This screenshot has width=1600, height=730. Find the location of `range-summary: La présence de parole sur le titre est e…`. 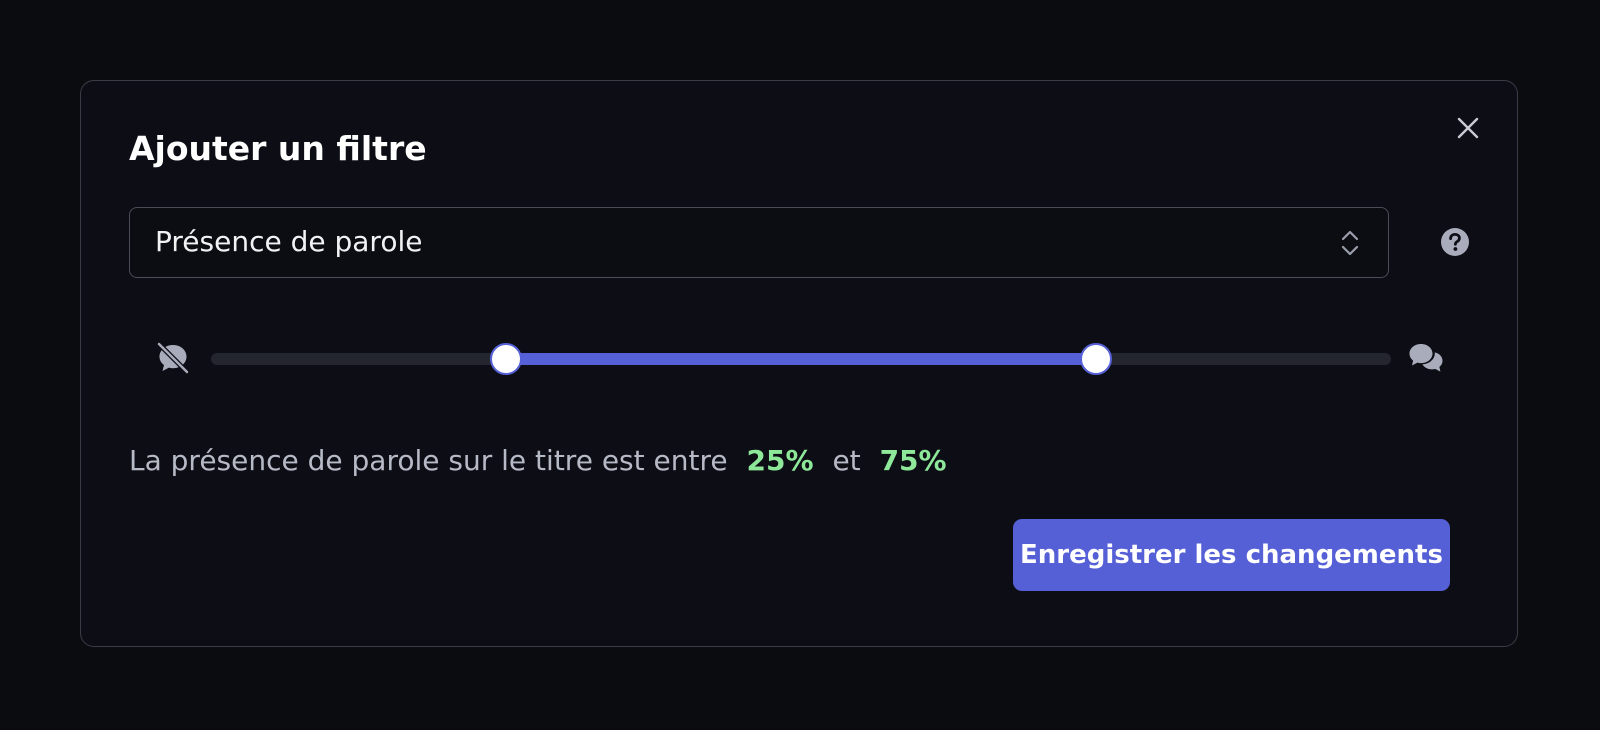

range-summary: La présence de parole sur le titre est e… is located at coordinates (538, 461).